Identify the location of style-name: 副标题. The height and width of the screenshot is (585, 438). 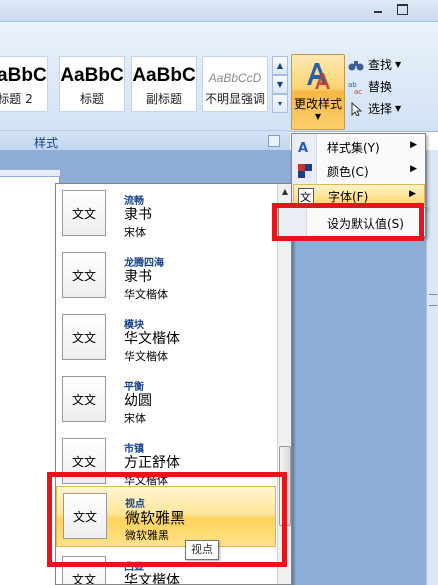
(163, 99).